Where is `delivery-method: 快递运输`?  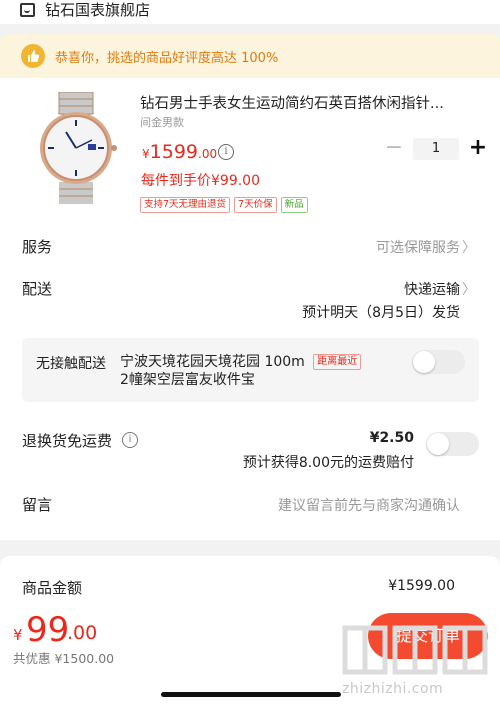
delivery-method: 快递运输 is located at coordinates (432, 289).